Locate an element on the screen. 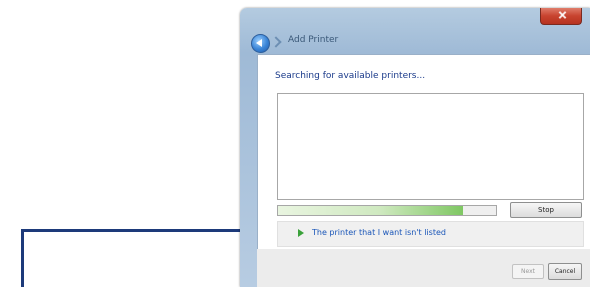 The image size is (590, 287). forward-arrow-icon is located at coordinates (276, 42).